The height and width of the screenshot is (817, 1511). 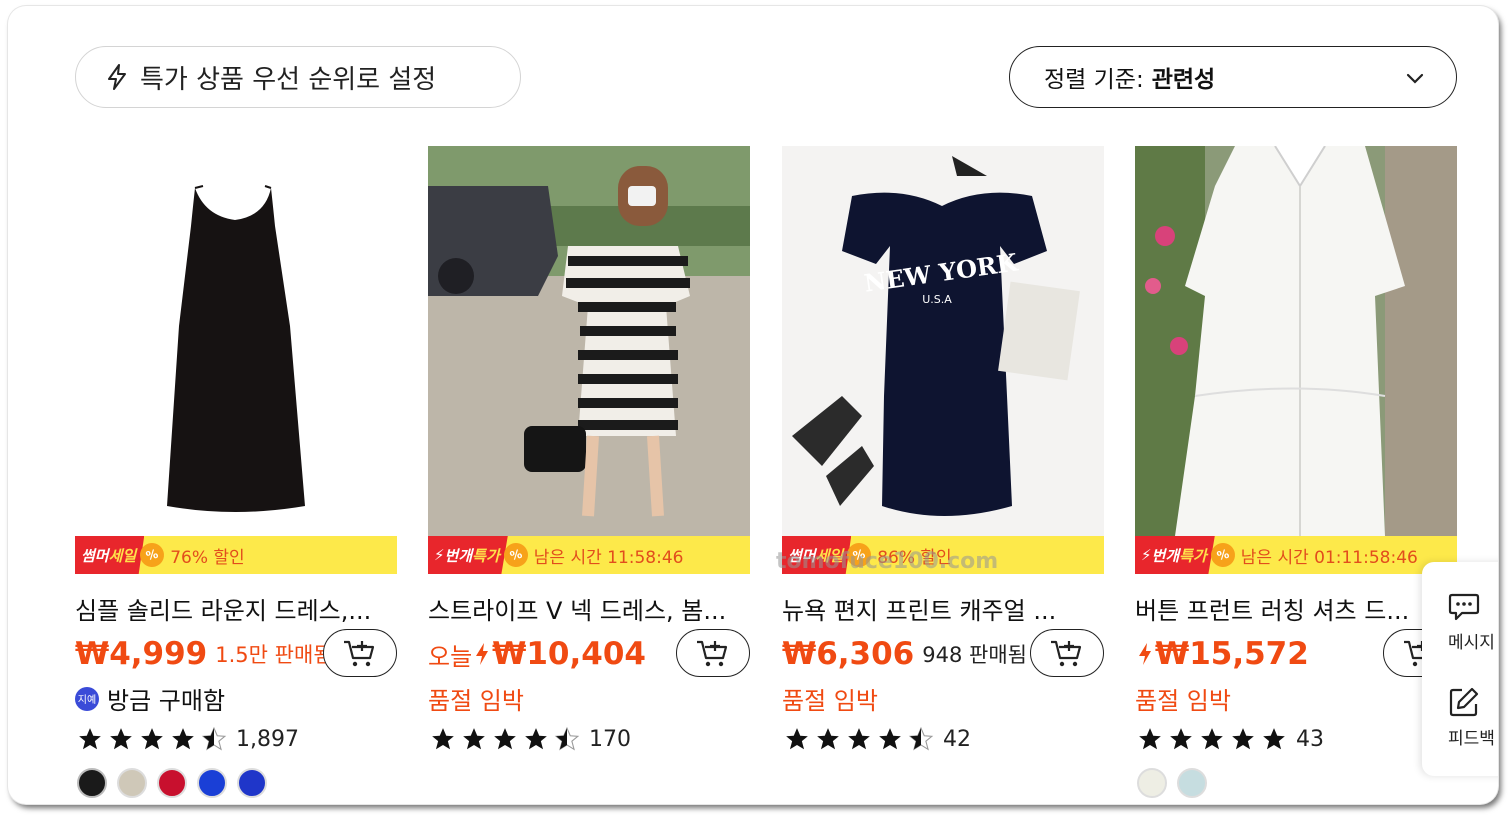 What do you see at coordinates (1094, 80) in the screenshot?
I see `sort-prefix: 정렬 기준:` at bounding box center [1094, 80].